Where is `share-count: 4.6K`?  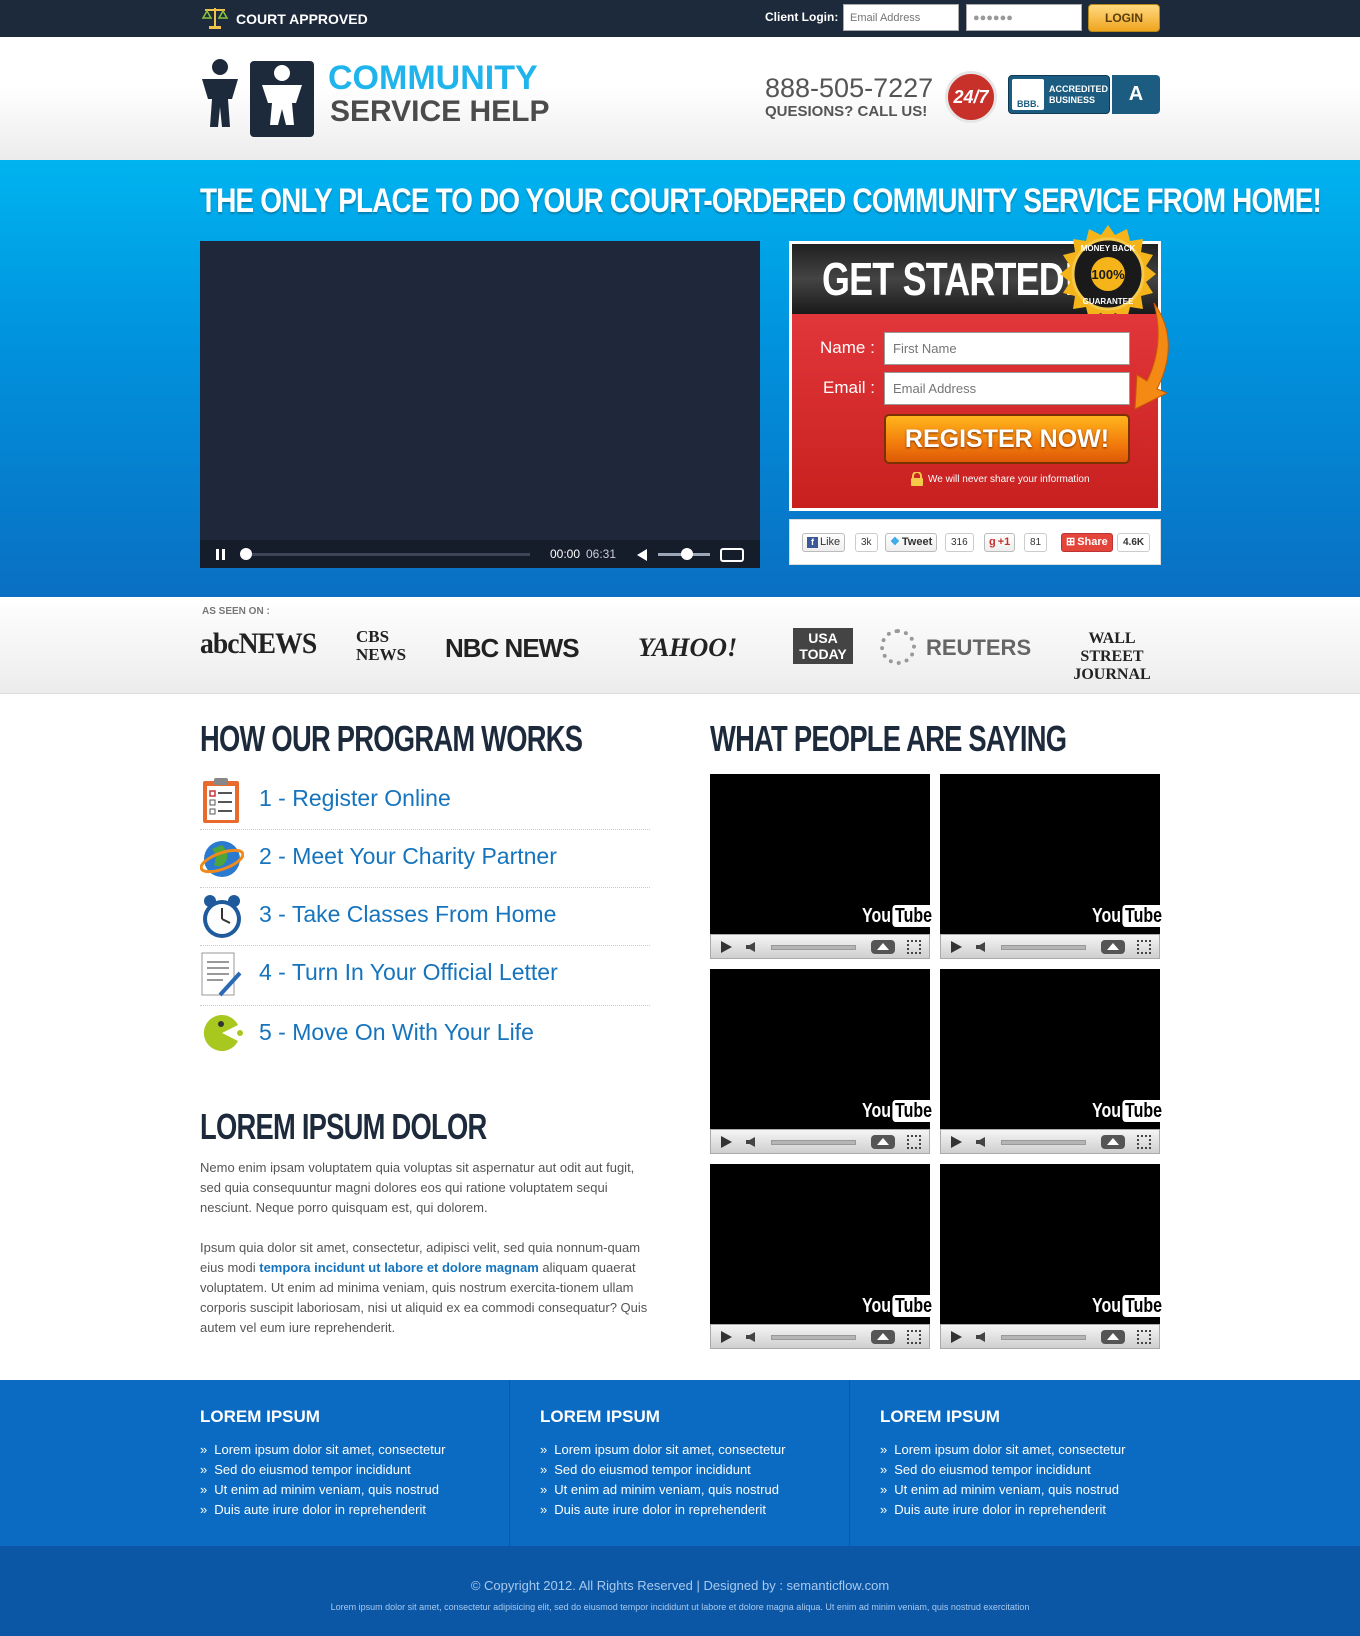
share-count: 4.6K is located at coordinates (1134, 542).